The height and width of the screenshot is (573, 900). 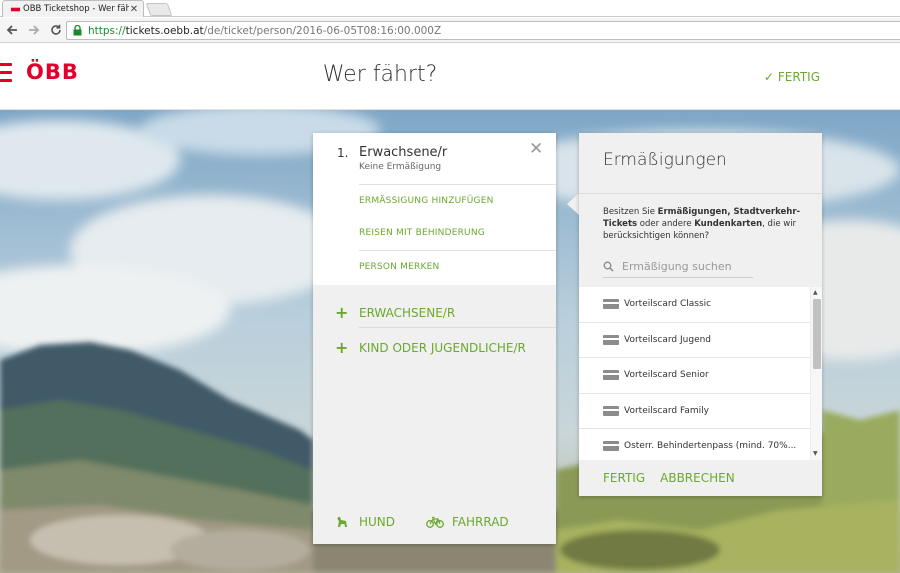 I want to click on discount-option-vorteilscard-classic: Vorteilscard Classic, so click(x=694, y=305).